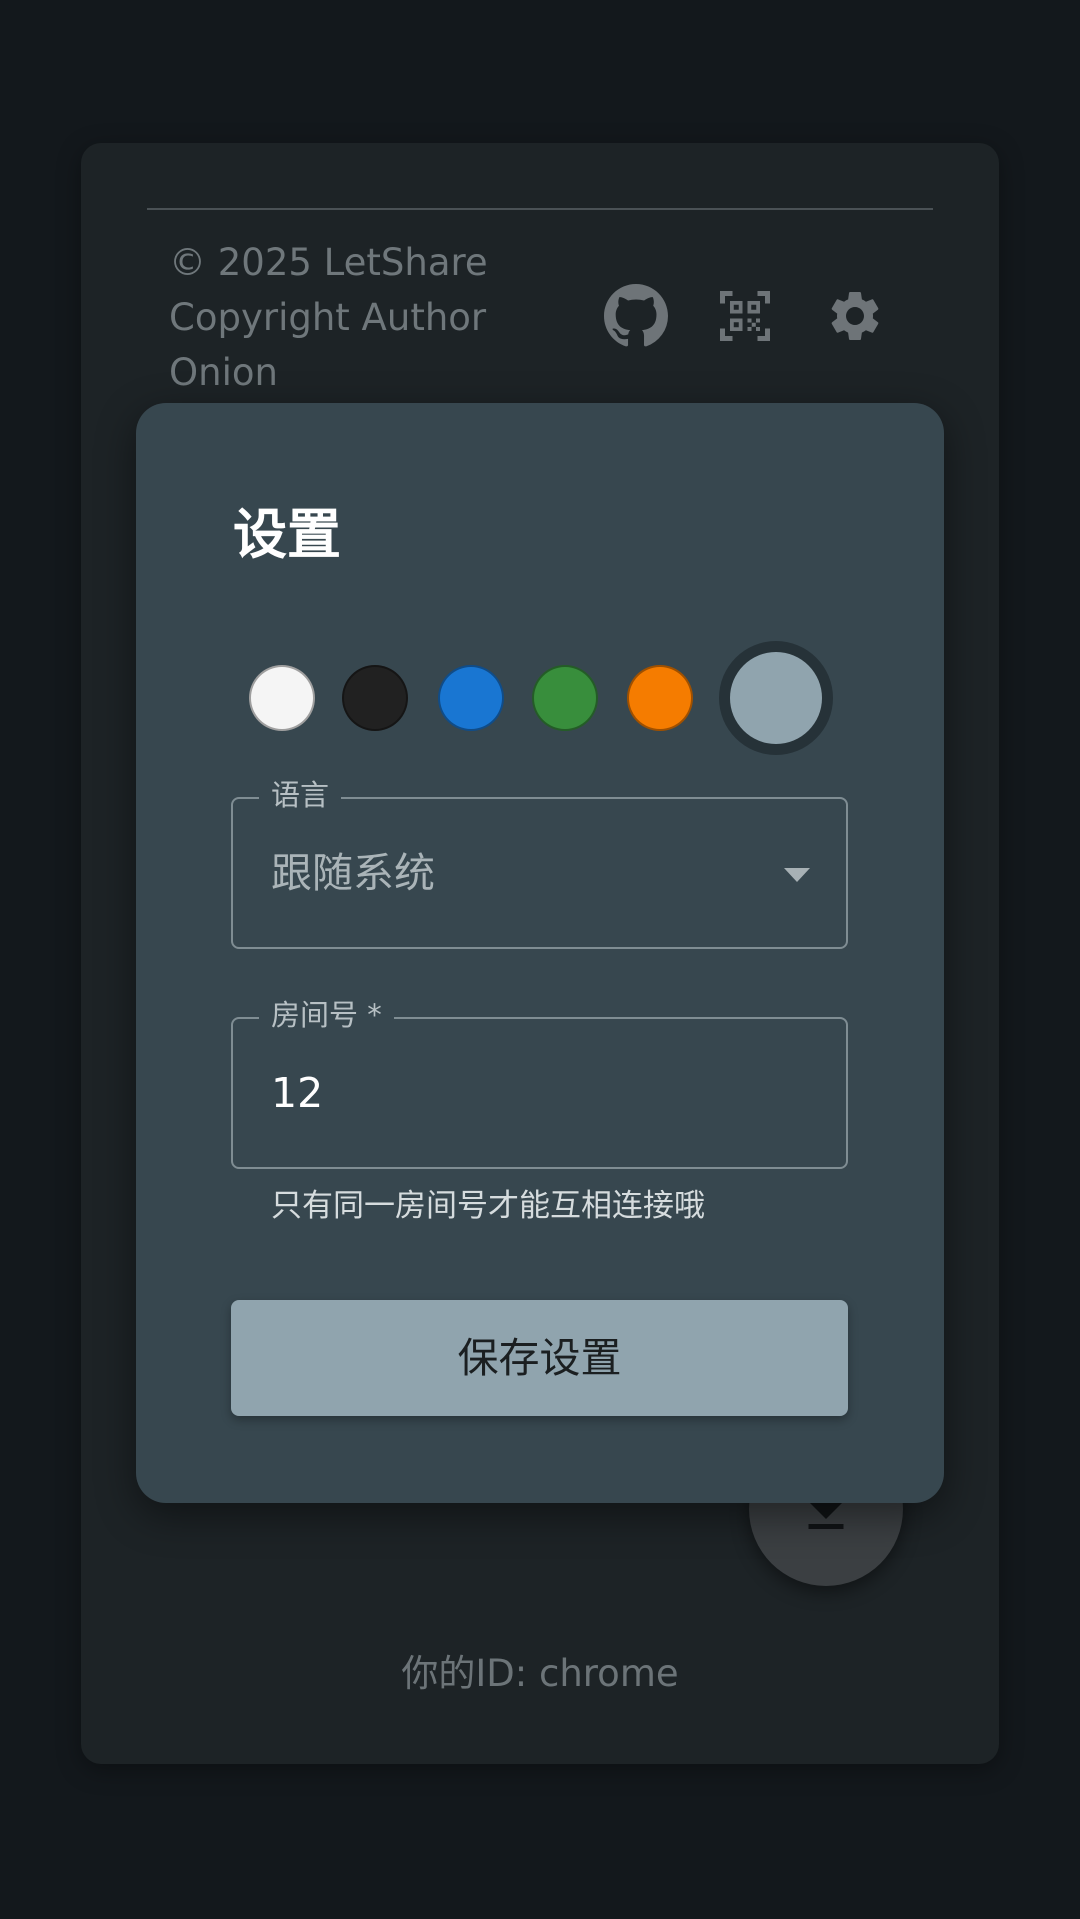 The width and height of the screenshot is (1080, 1919). Describe the element at coordinates (223, 372) in the screenshot. I see `copyright-line-3: Onion` at that location.